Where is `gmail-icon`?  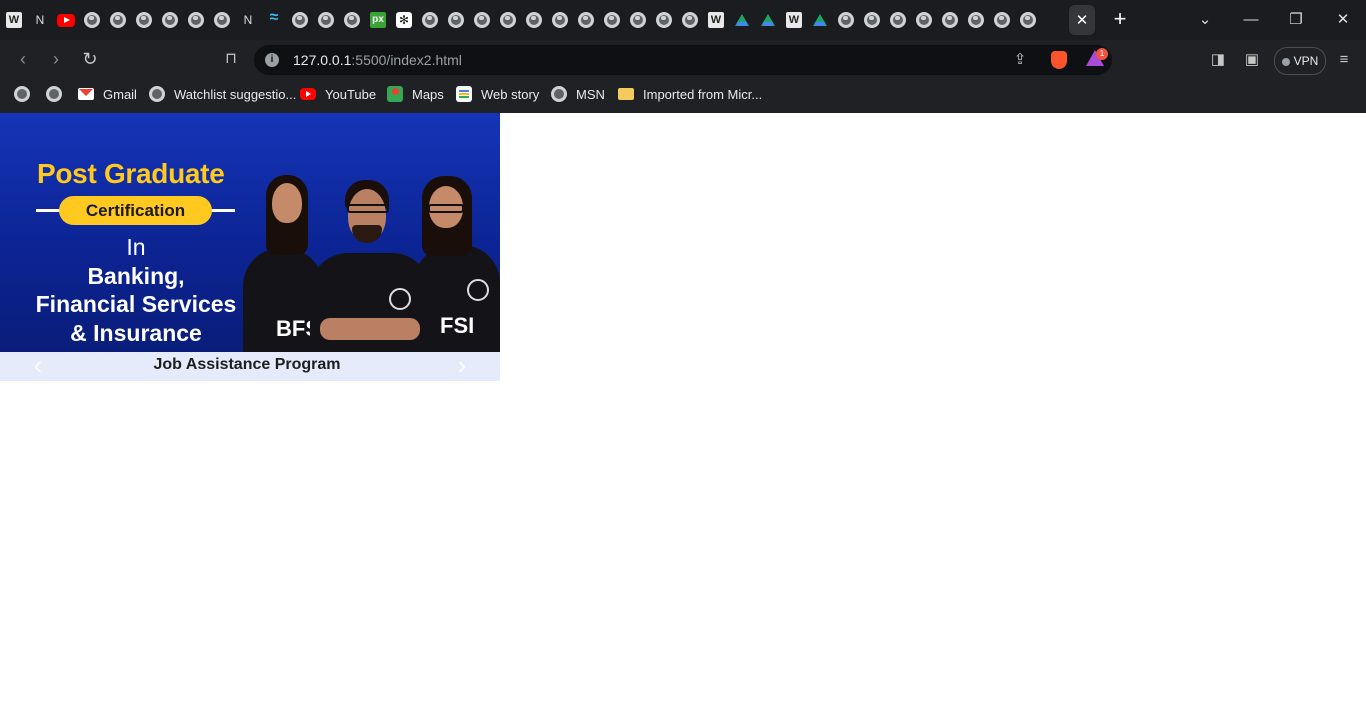
gmail-icon is located at coordinates (86, 94).